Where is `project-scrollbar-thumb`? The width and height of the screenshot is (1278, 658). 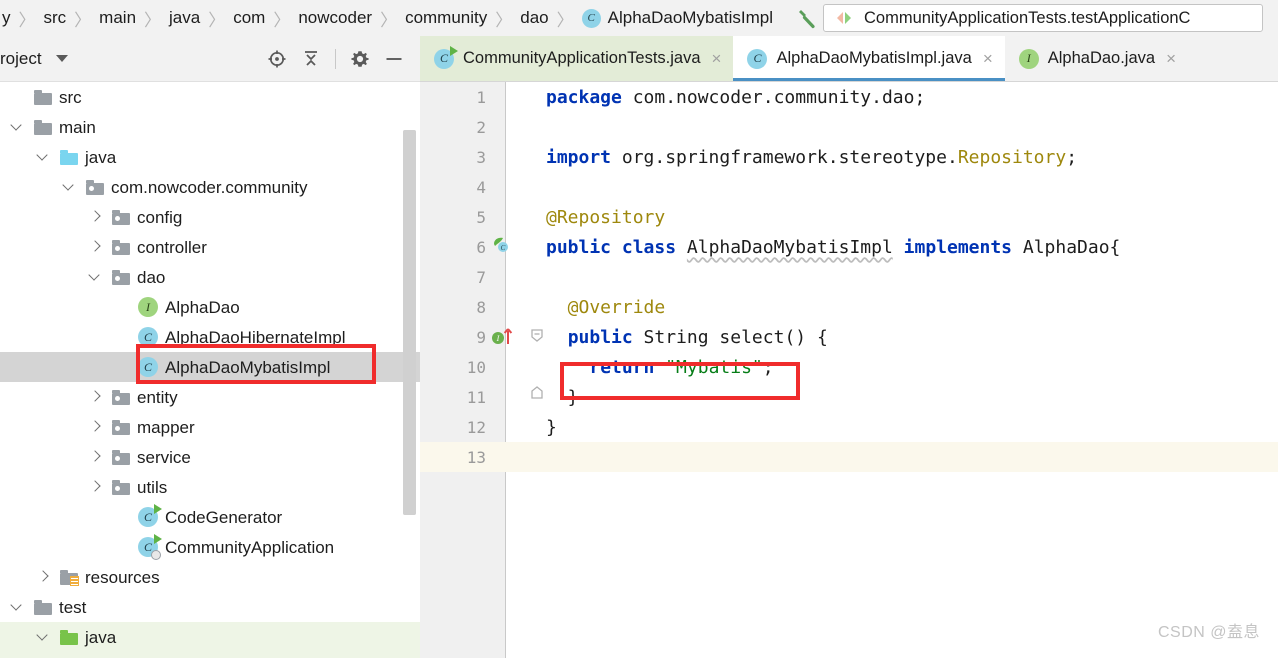
project-scrollbar-thumb is located at coordinates (409, 322).